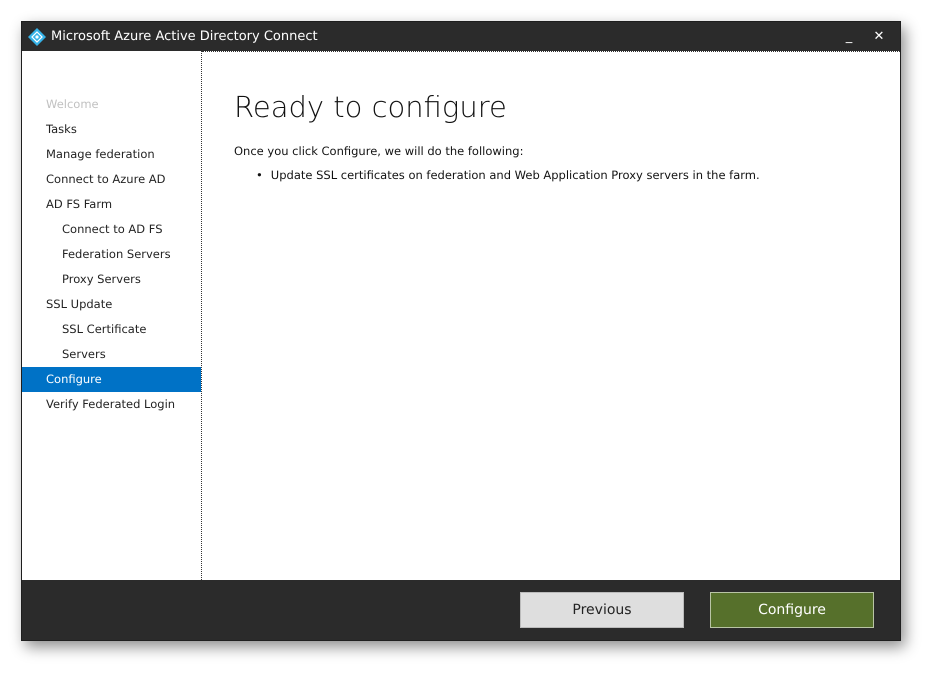  Describe the element at coordinates (515, 175) in the screenshot. I see `bullet-item: Update SSL certificates on federation and Web Application Proxy servers in the farm.` at that location.